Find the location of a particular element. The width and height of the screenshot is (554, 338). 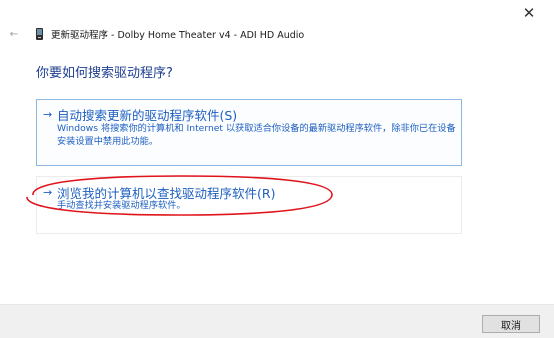

footer-bar: 取消 is located at coordinates (277, 321).